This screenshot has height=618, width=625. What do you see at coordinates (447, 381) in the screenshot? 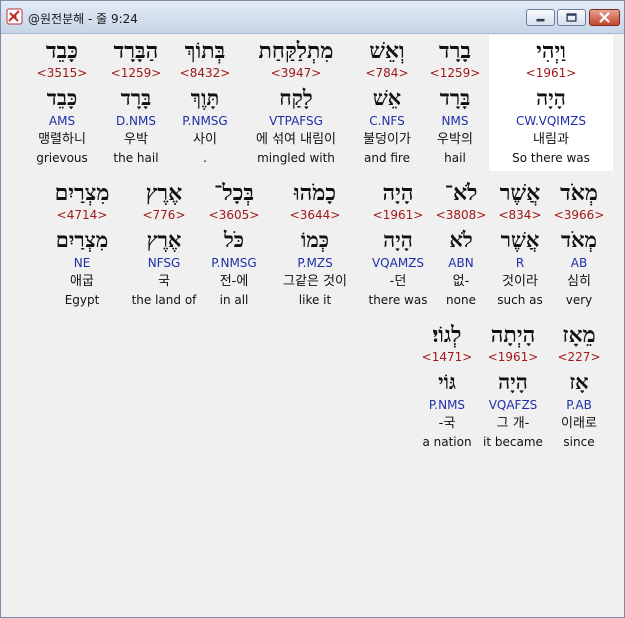
I see `lemma: גּוֹי` at bounding box center [447, 381].